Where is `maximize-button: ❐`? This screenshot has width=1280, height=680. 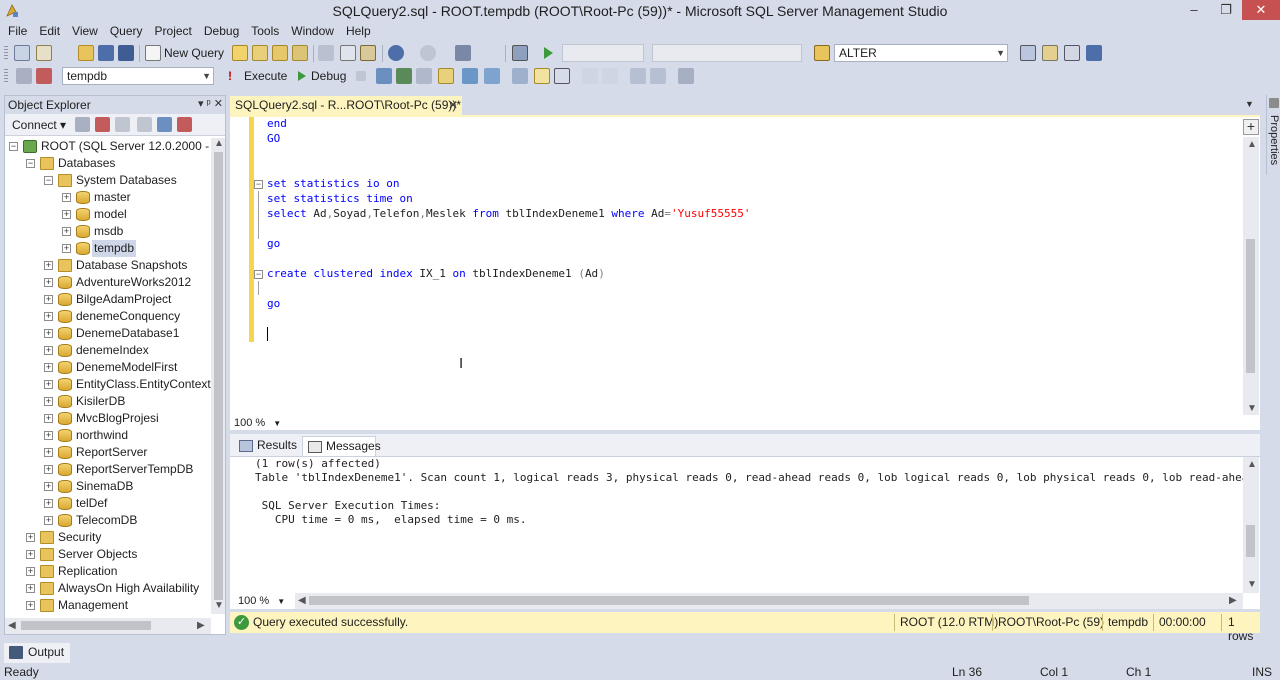
maximize-button: ❐ is located at coordinates (1226, 10).